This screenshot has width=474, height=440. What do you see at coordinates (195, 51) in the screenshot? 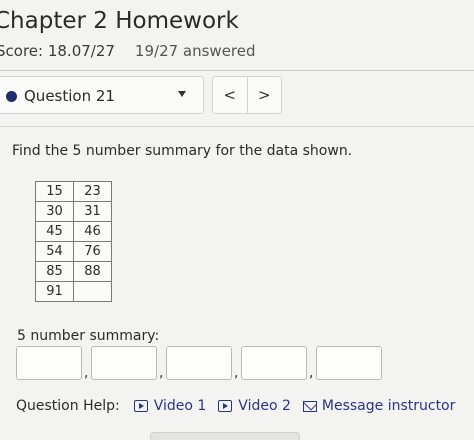
I see `answered-count: 19/27 answered` at bounding box center [195, 51].